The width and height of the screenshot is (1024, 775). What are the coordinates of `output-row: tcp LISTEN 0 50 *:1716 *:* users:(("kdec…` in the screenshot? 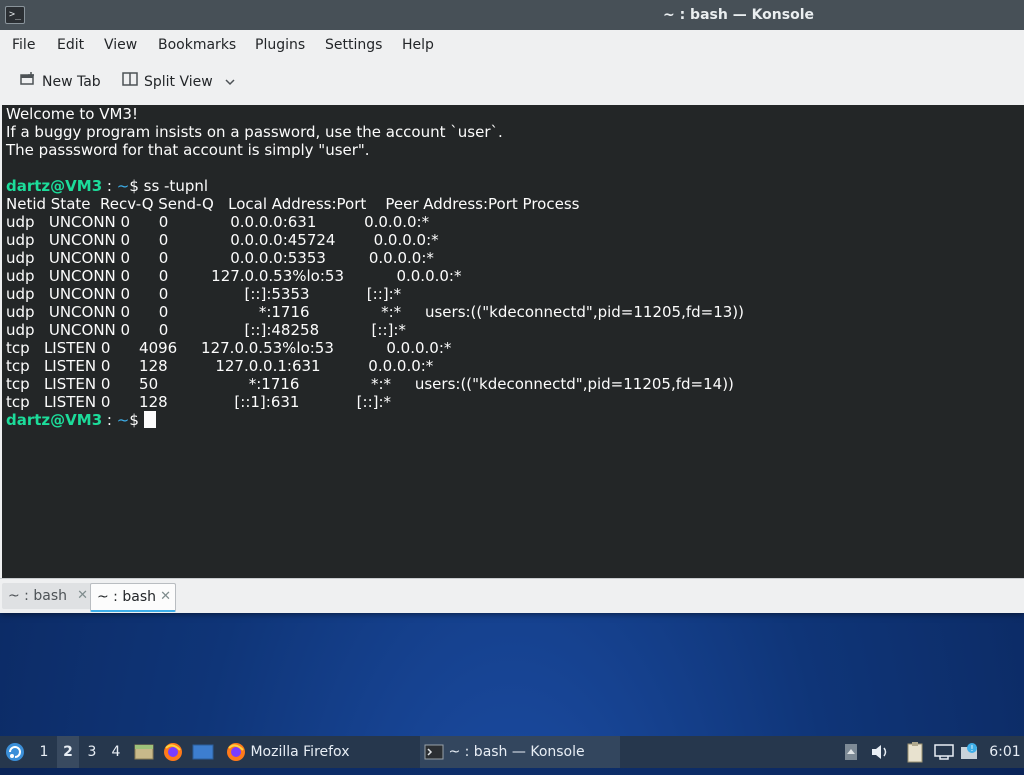 It's located at (370, 384).